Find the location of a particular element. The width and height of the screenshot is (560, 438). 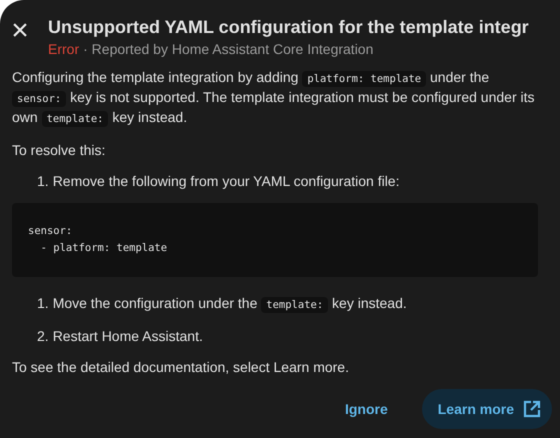

list-item-text: Remove the following from your YAML configuration file: is located at coordinates (226, 181).